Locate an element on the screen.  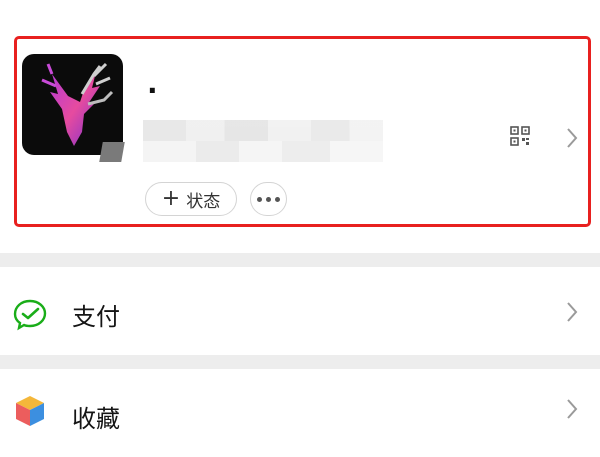
more-options-button is located at coordinates (268, 199).